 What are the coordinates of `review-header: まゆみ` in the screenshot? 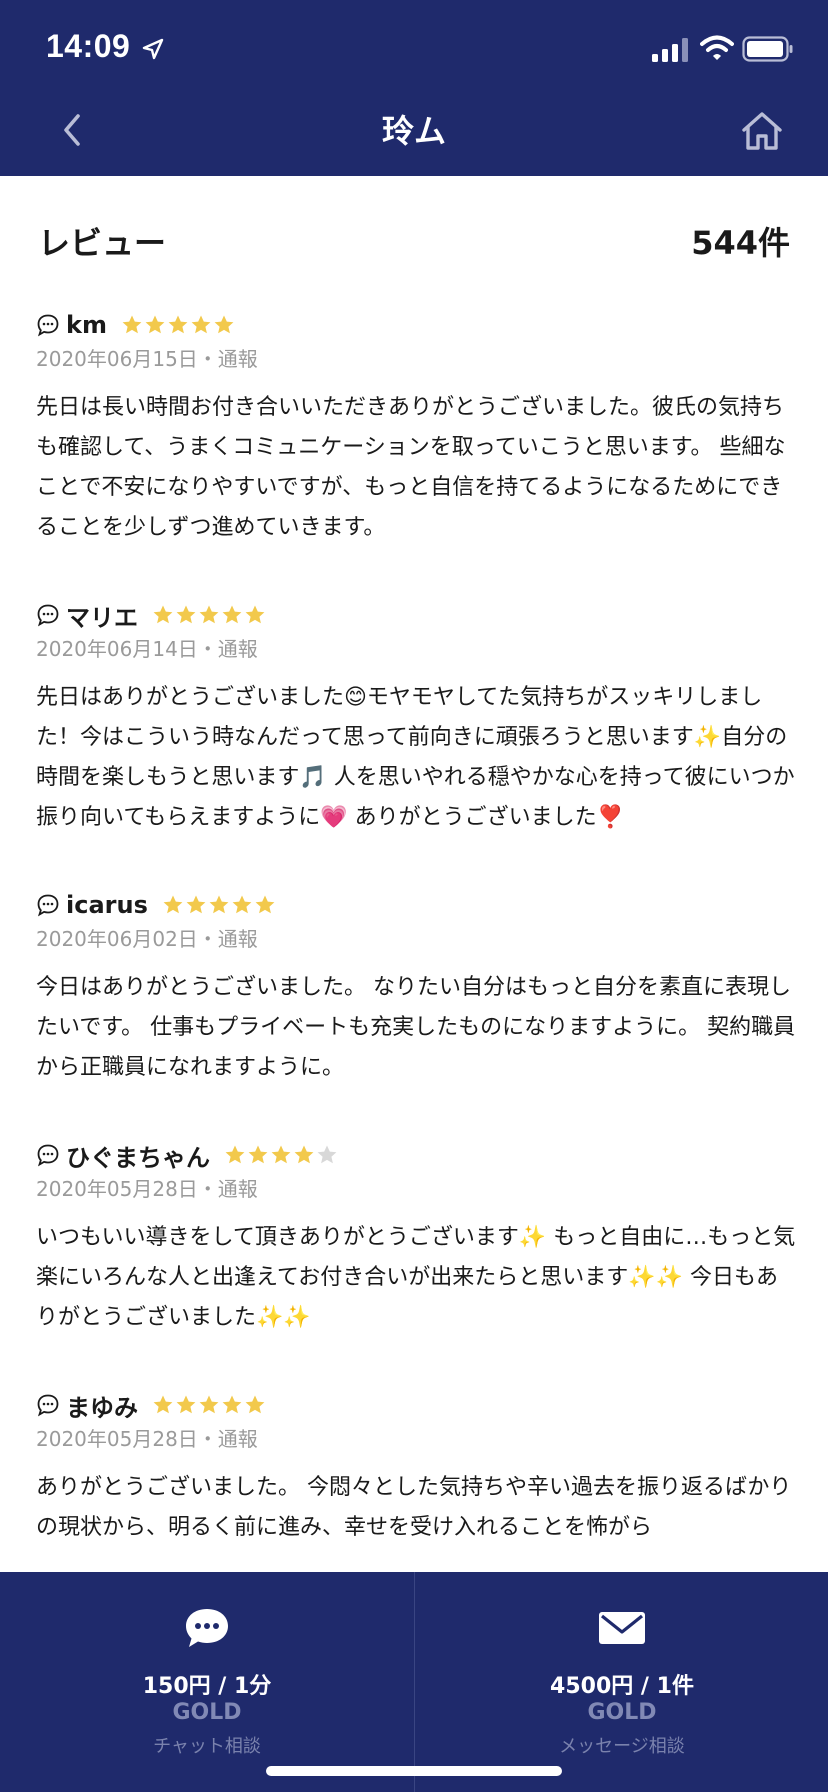 It's located at (416, 1405).